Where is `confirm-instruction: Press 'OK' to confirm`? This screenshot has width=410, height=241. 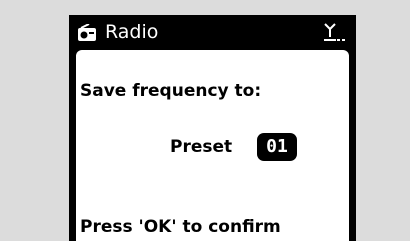
confirm-instruction: Press 'OK' to confirm is located at coordinates (180, 227).